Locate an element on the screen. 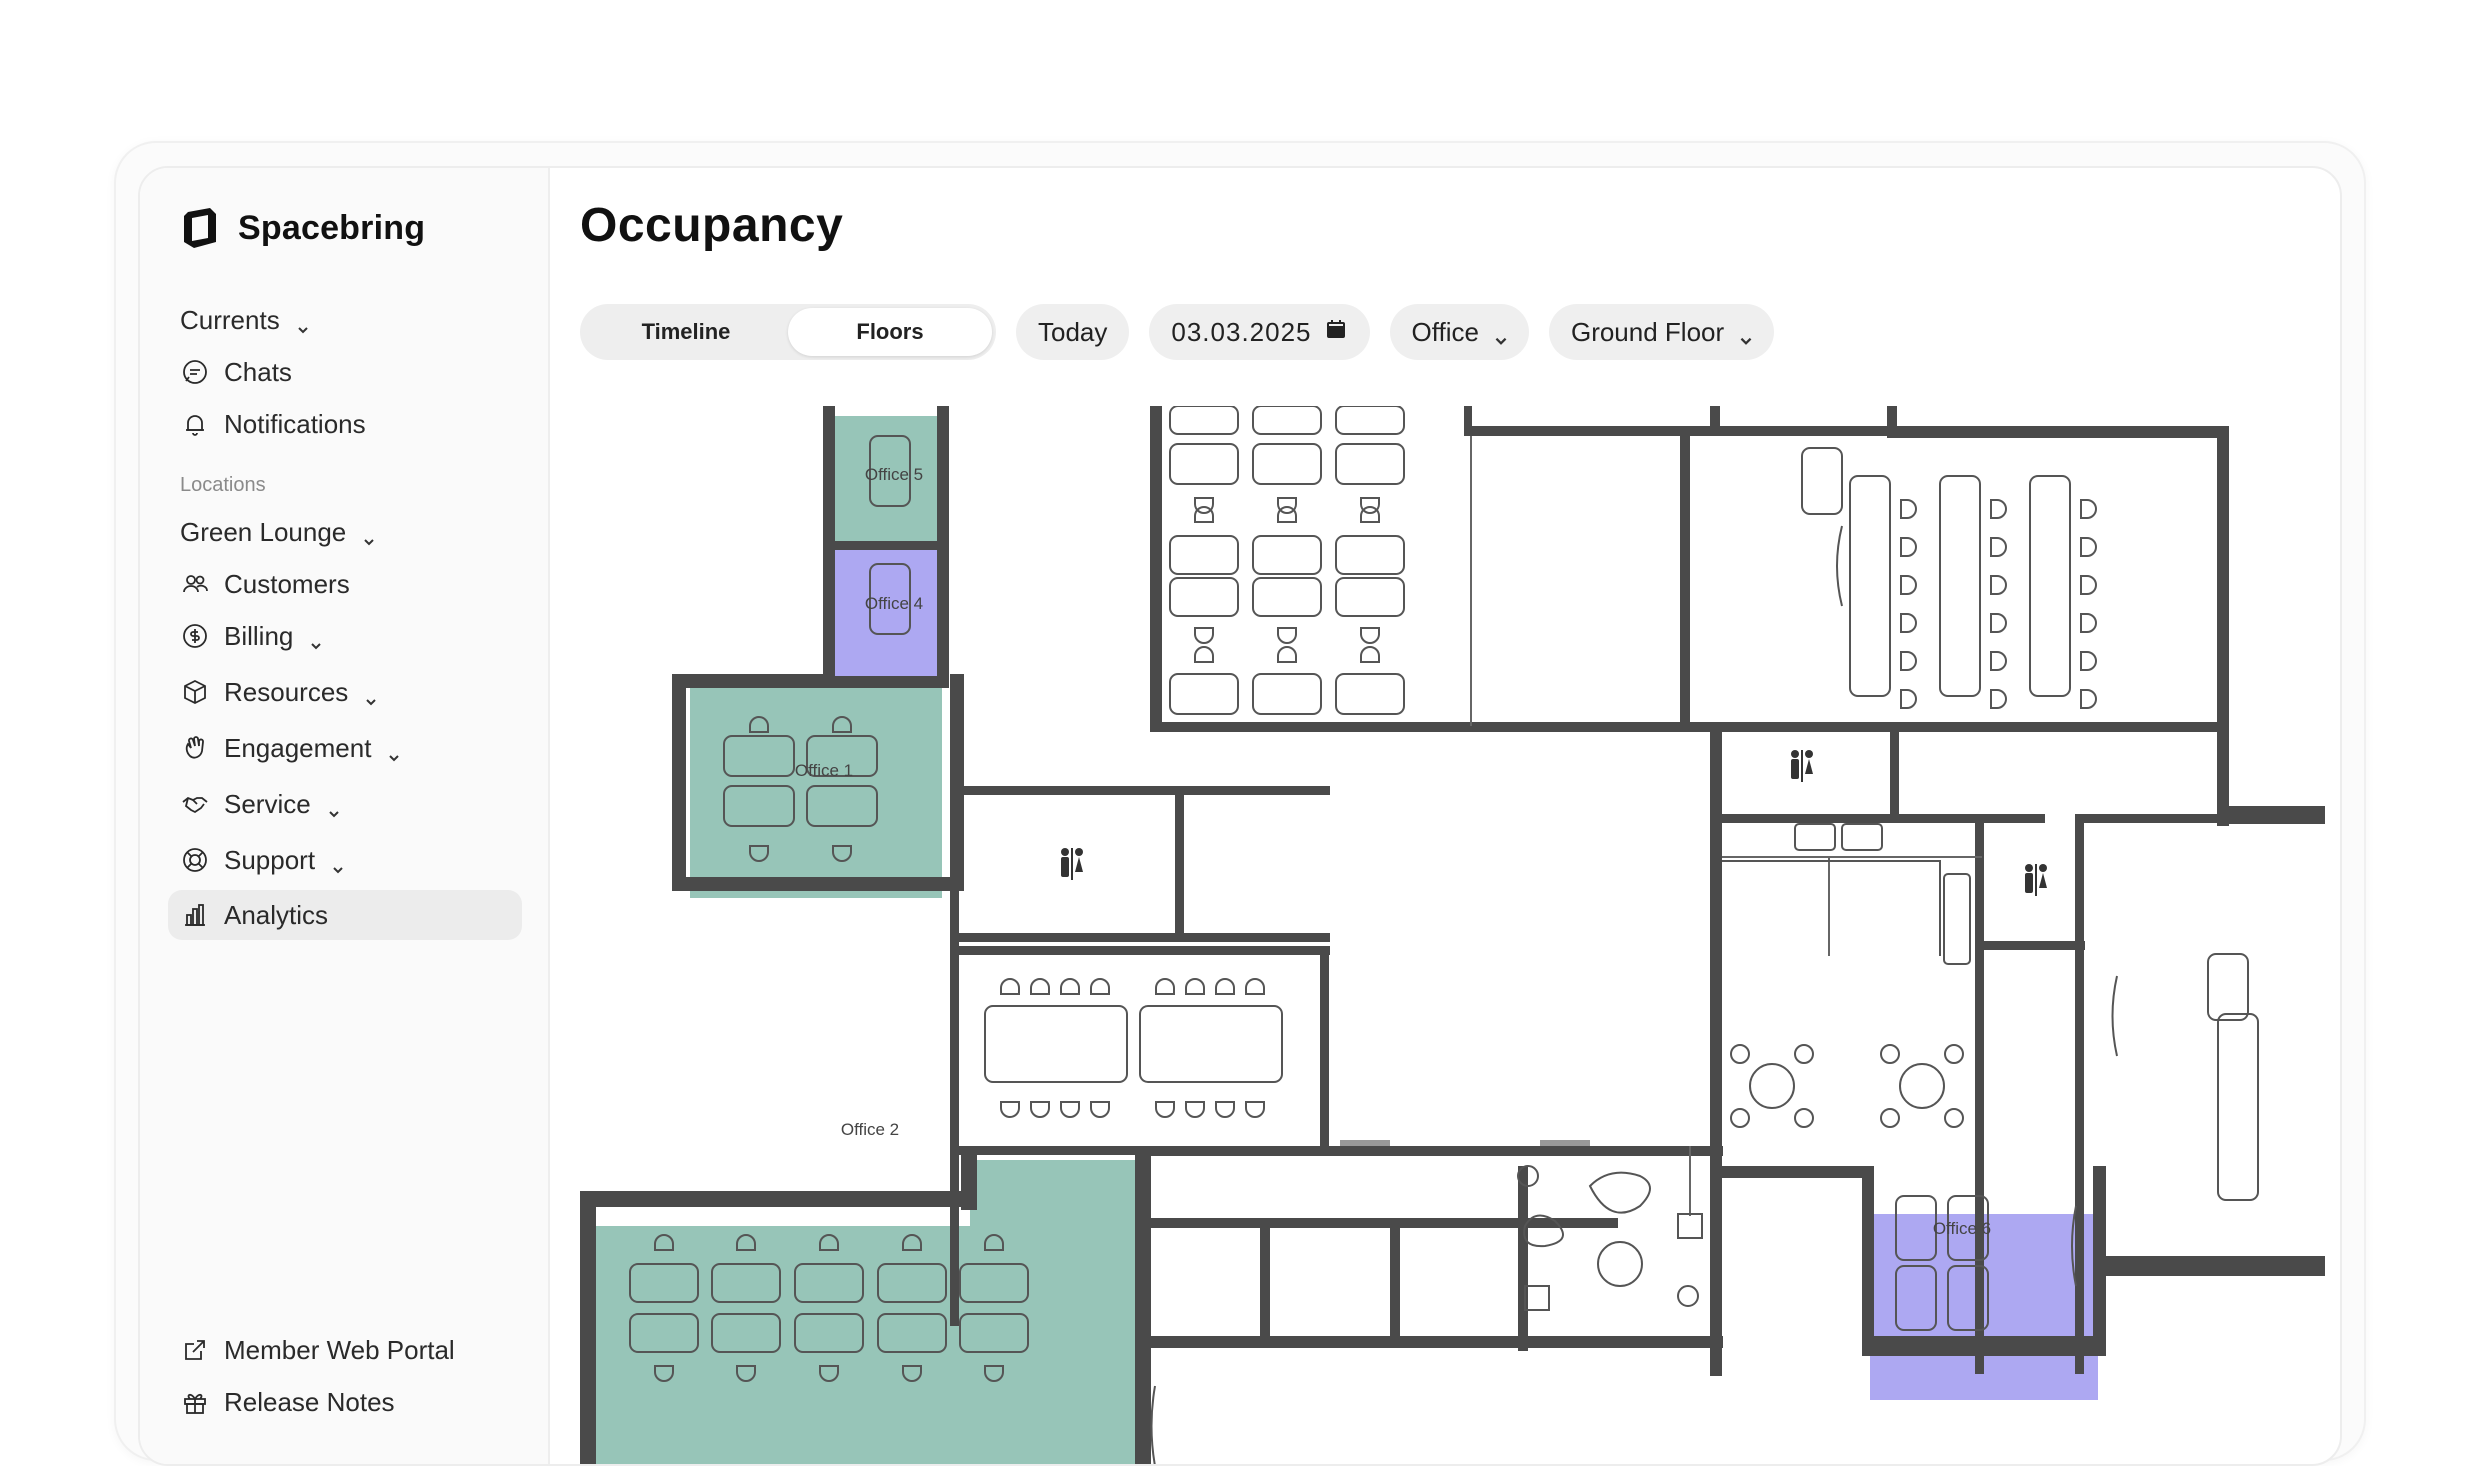  date-picker: 03.03.2025 is located at coordinates (1259, 332).